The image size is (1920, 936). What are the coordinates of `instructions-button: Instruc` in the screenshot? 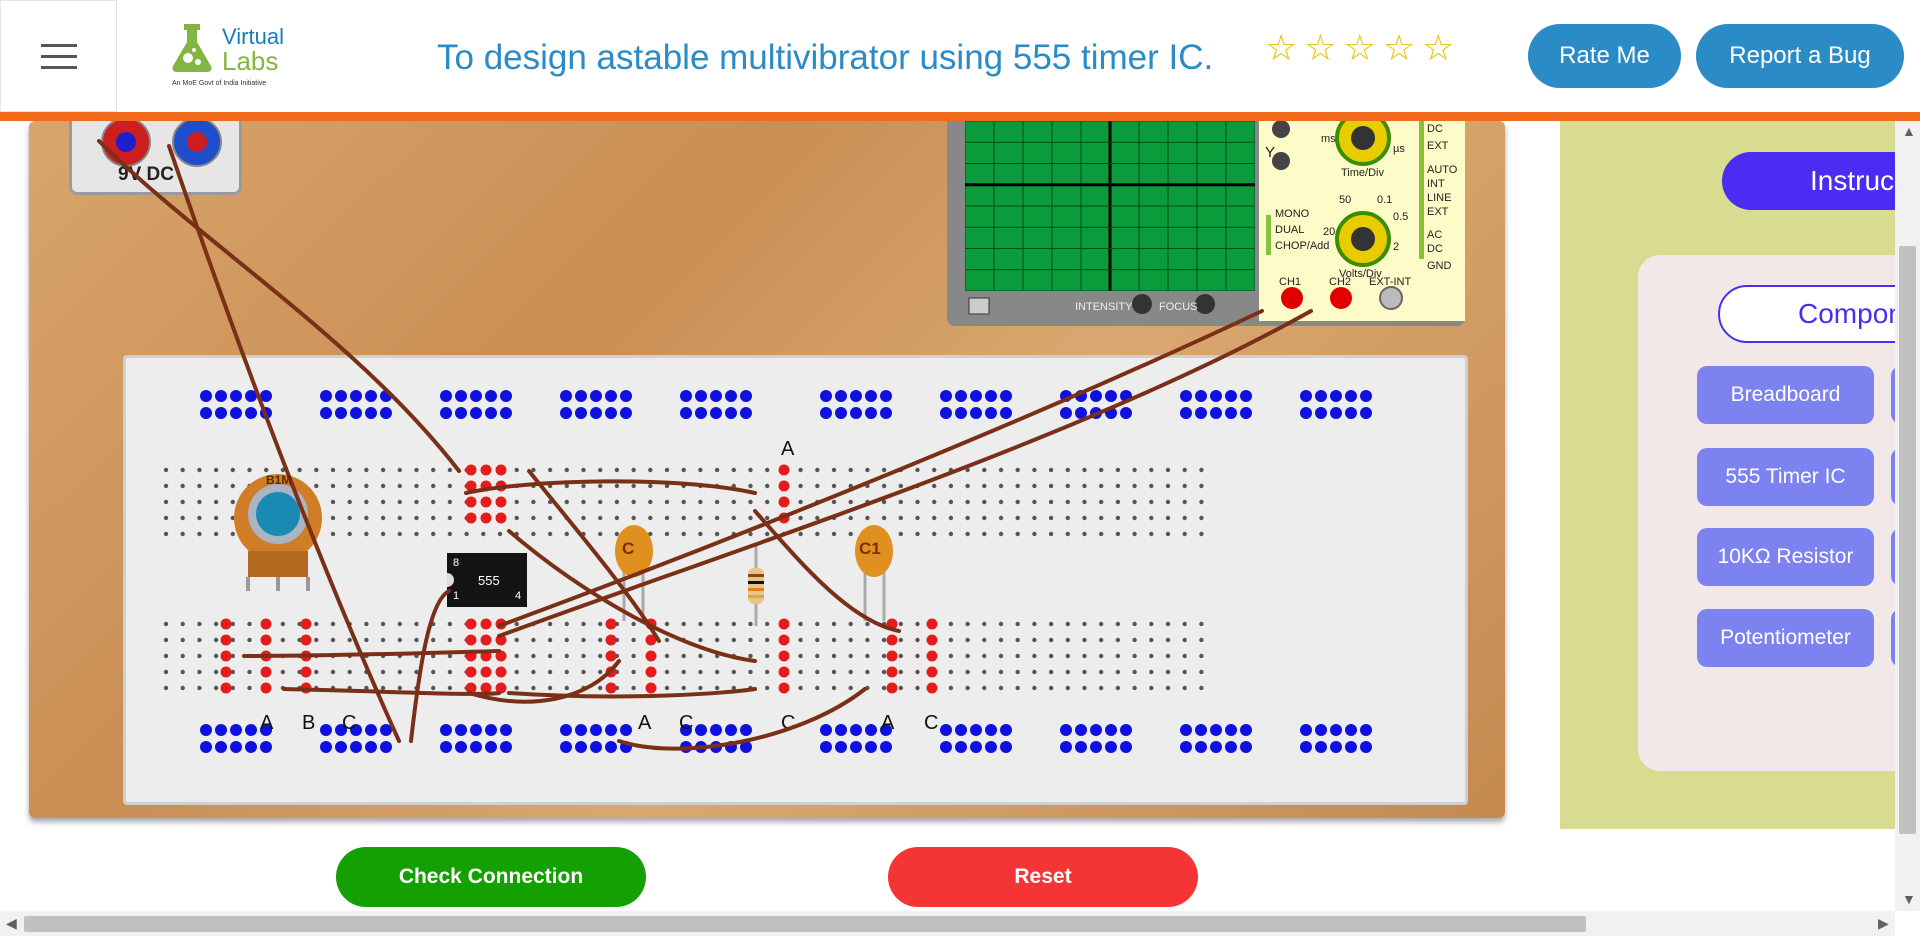 It's located at (1821, 181).